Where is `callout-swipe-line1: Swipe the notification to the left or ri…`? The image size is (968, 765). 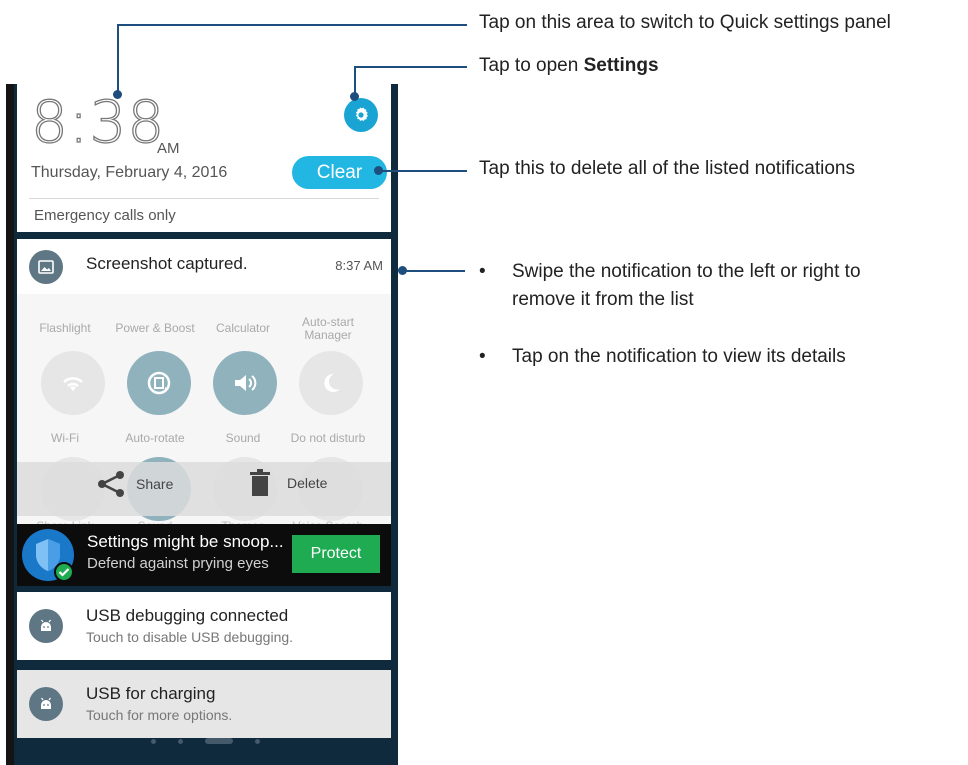 callout-swipe-line1: Swipe the notification to the left or ri… is located at coordinates (686, 271).